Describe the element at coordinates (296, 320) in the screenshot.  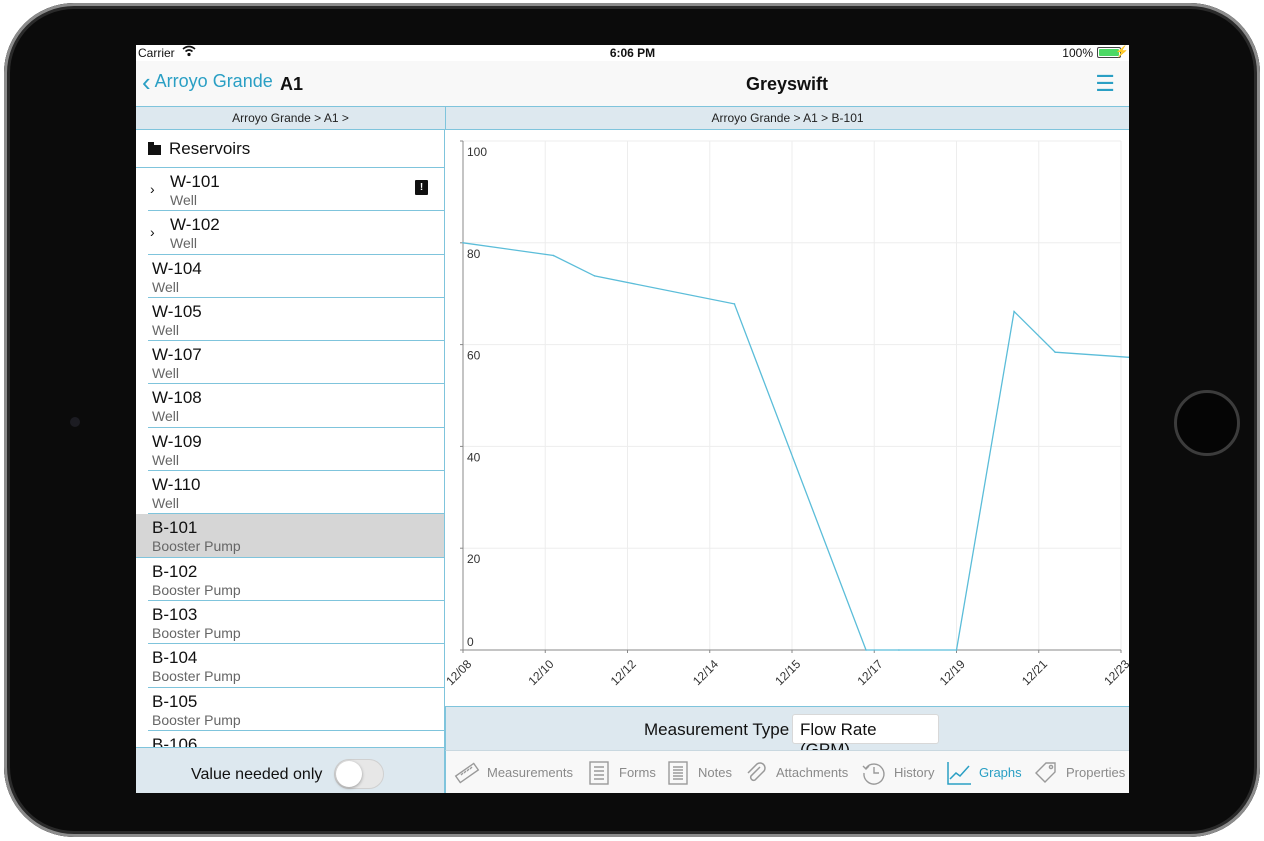
I see `list-item: W-105 Well` at that location.